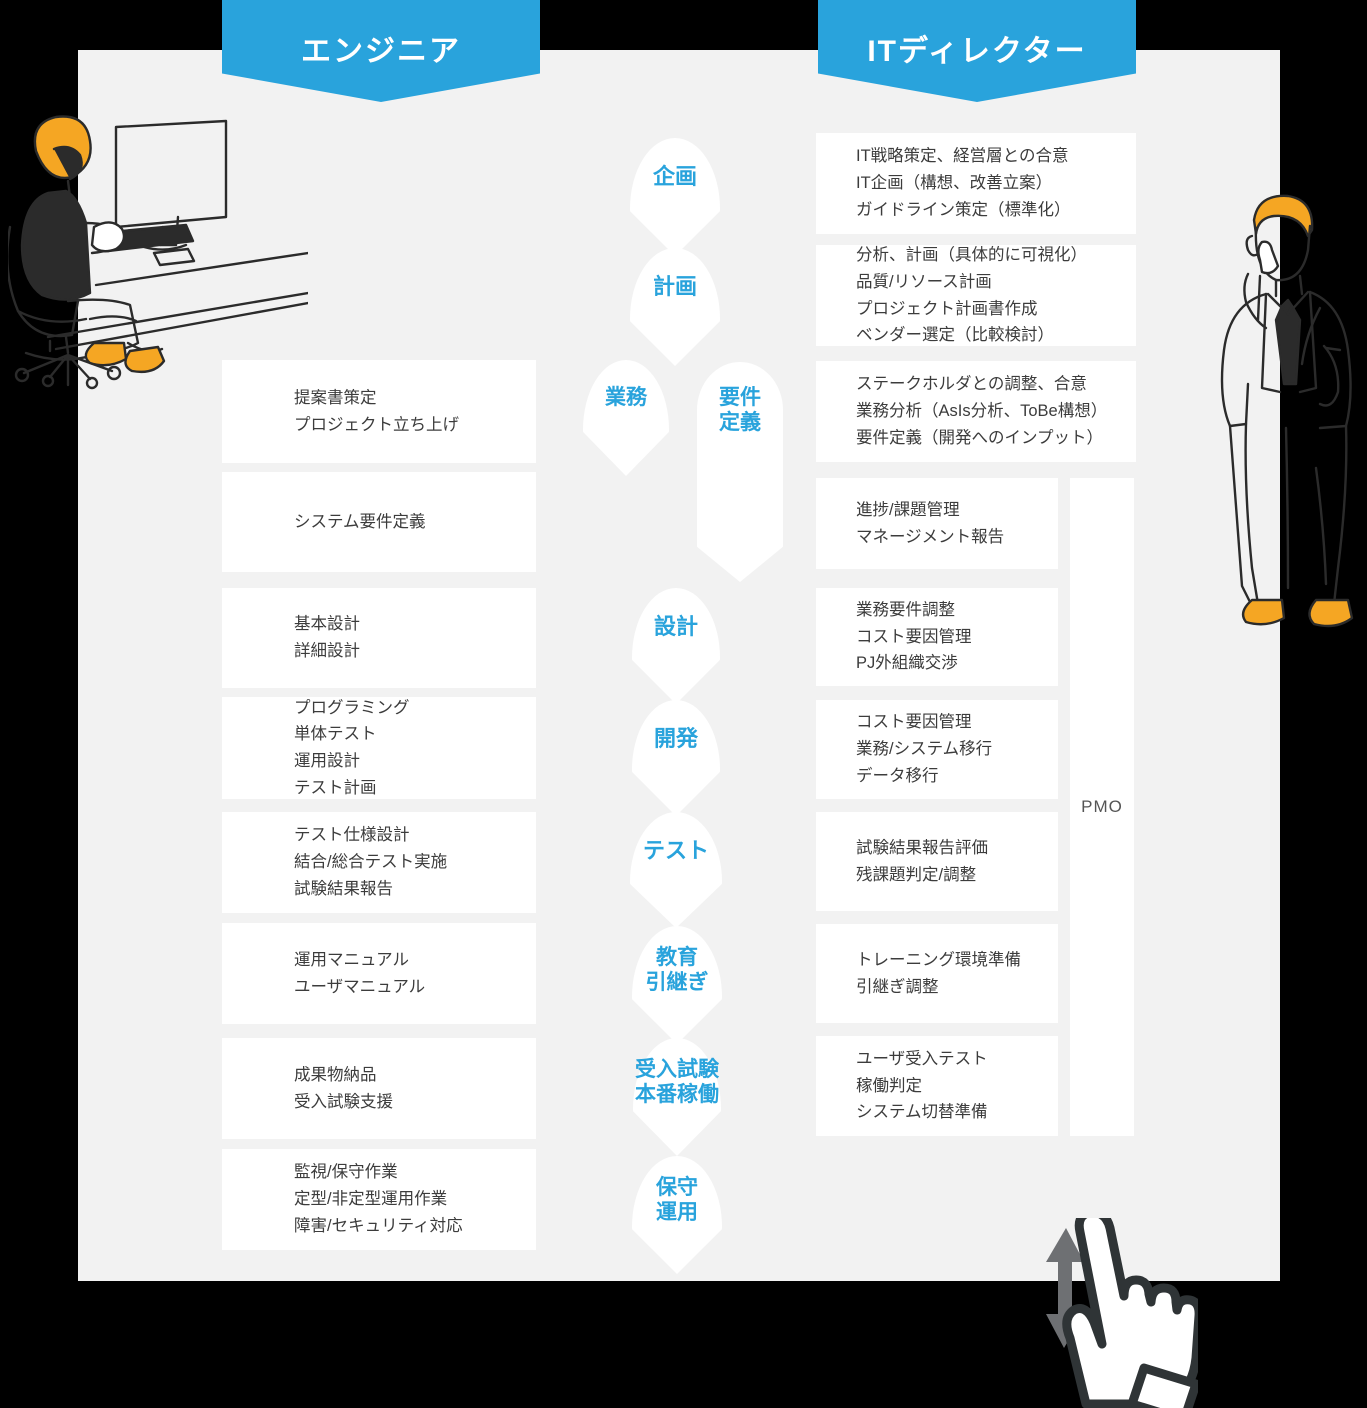 The width and height of the screenshot is (1367, 1408). I want to click on director-task-card: 試験結果報告評価 残課題判定/調整, so click(937, 861).